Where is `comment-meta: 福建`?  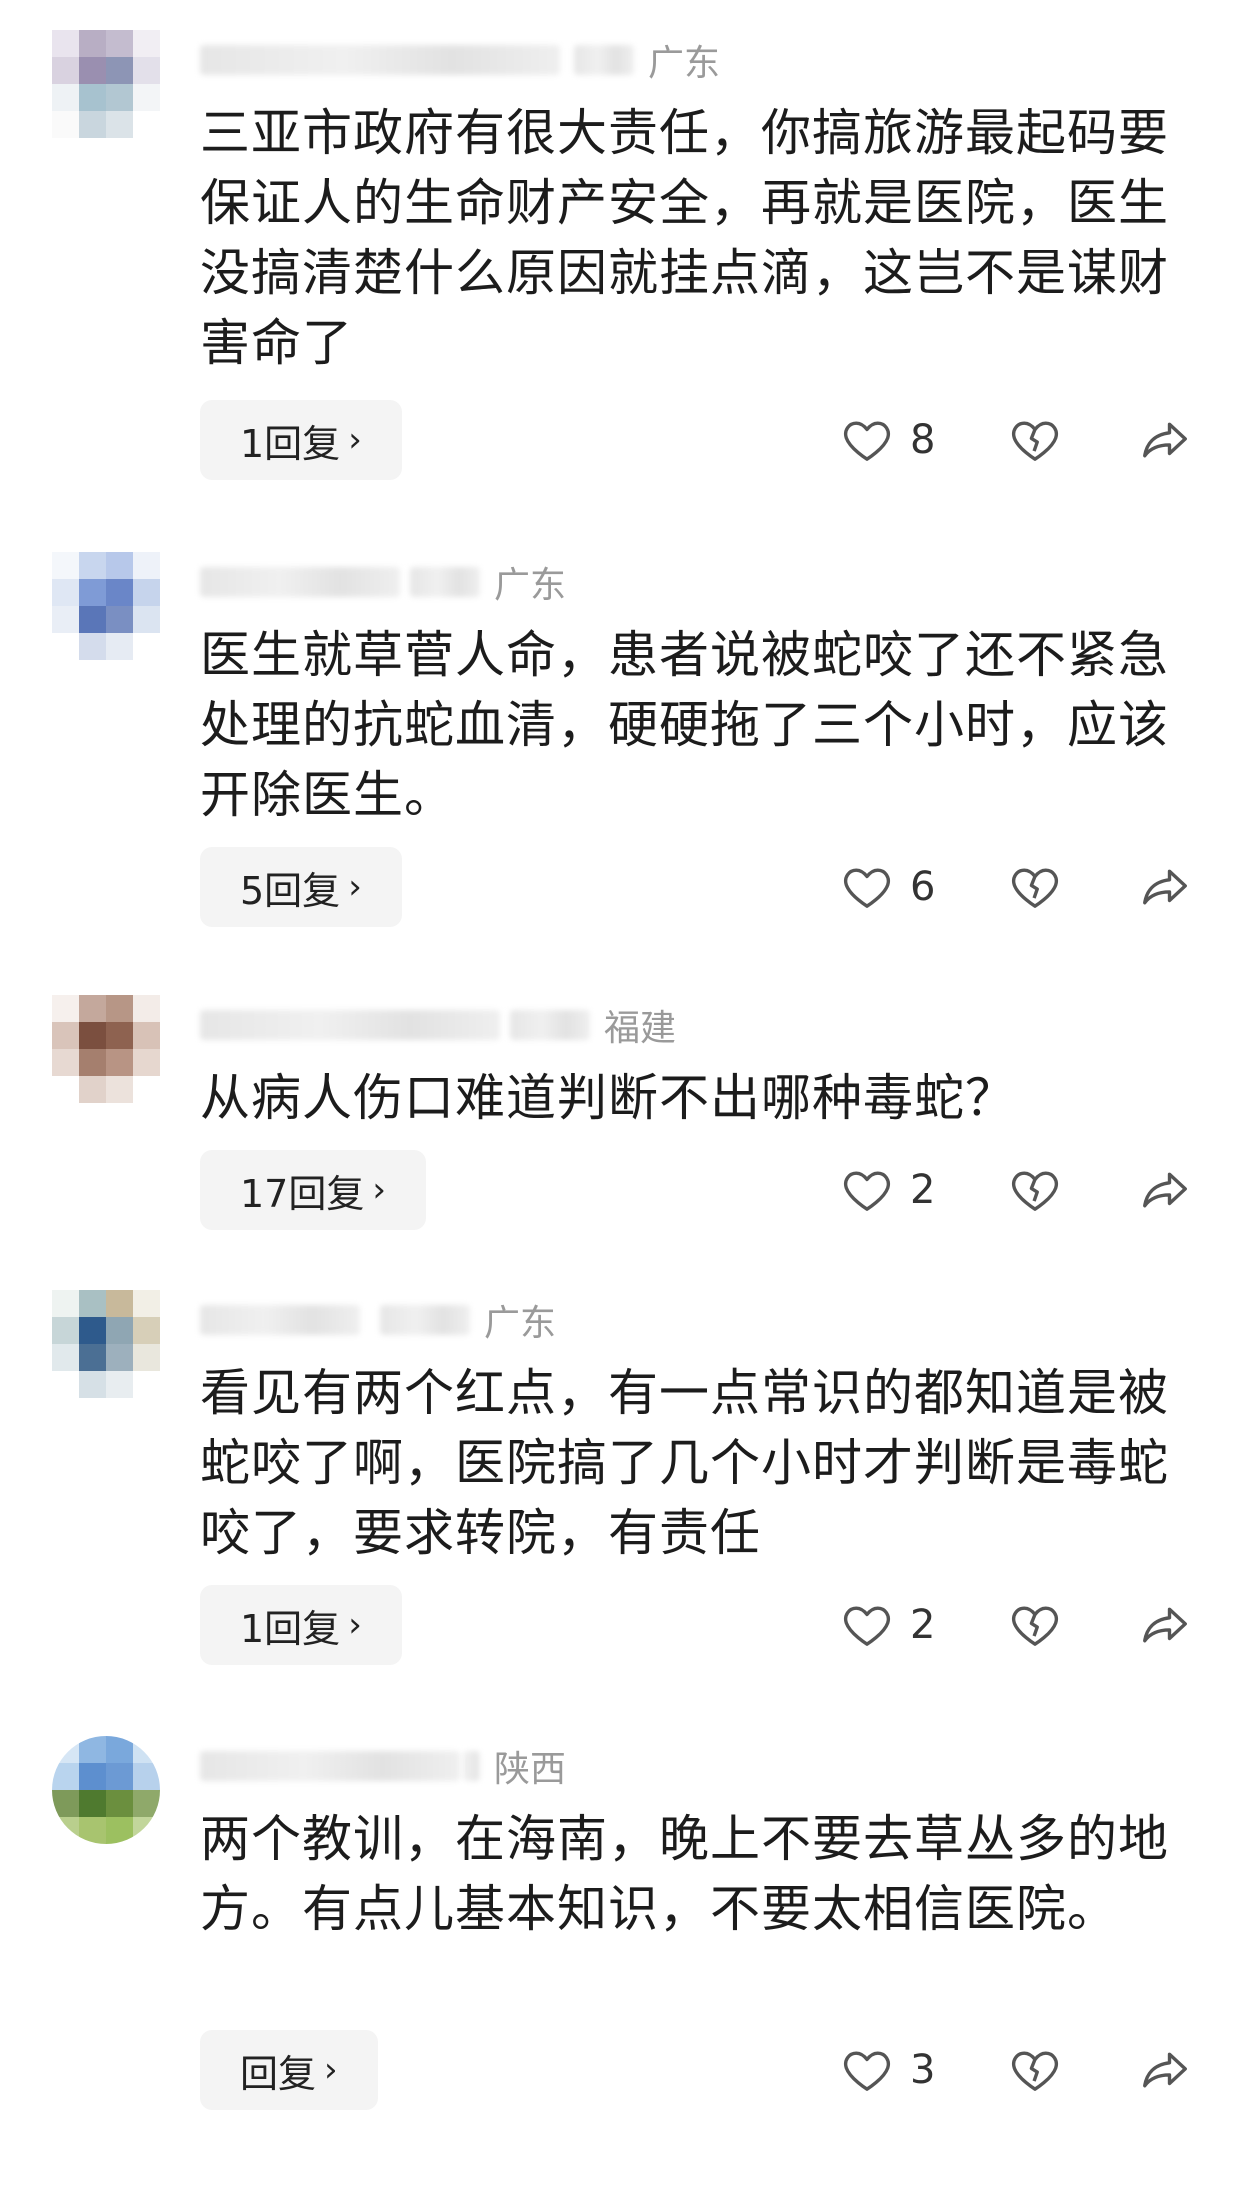 comment-meta: 福建 is located at coordinates (438, 1026).